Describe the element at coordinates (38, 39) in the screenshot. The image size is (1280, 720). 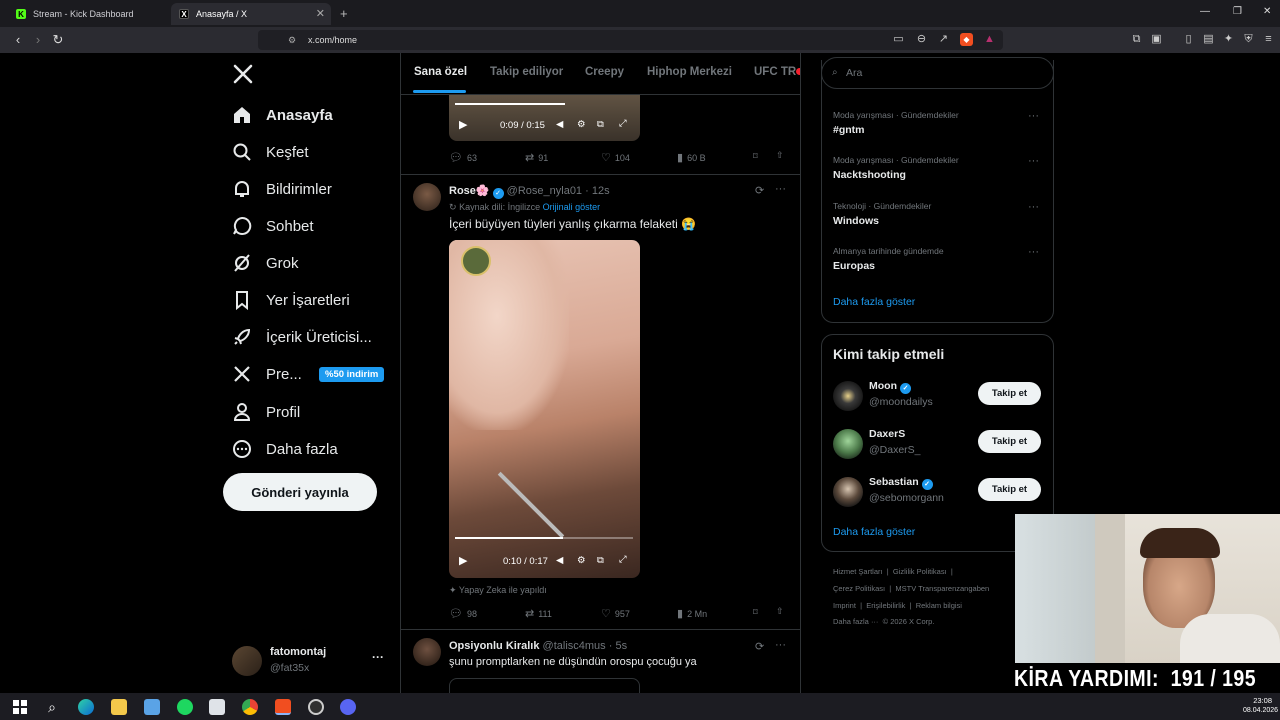
I see `forward-icon: ›` at that location.